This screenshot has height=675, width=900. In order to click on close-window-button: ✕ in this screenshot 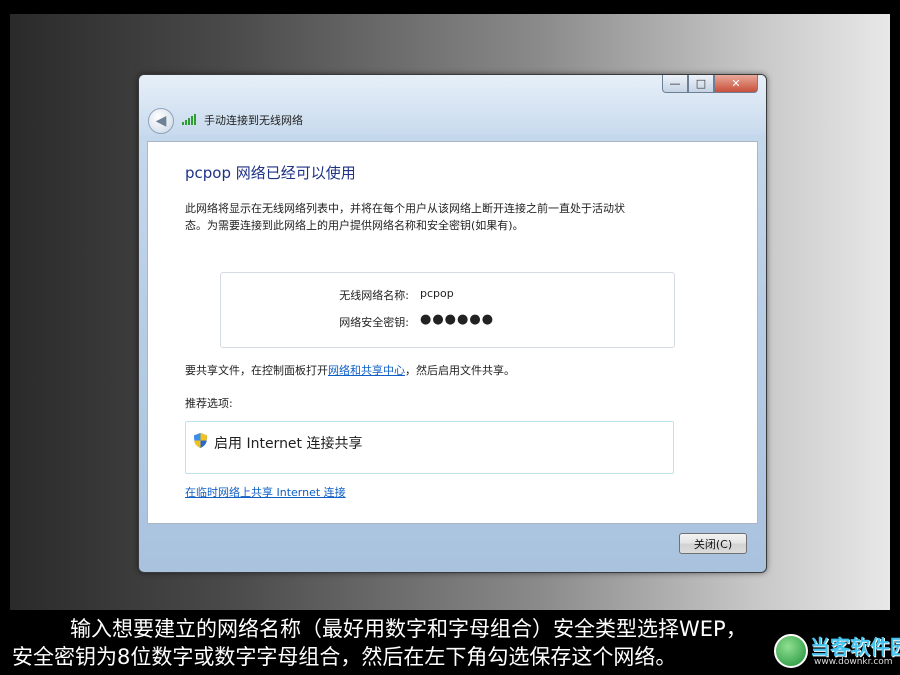, I will do `click(736, 84)`.